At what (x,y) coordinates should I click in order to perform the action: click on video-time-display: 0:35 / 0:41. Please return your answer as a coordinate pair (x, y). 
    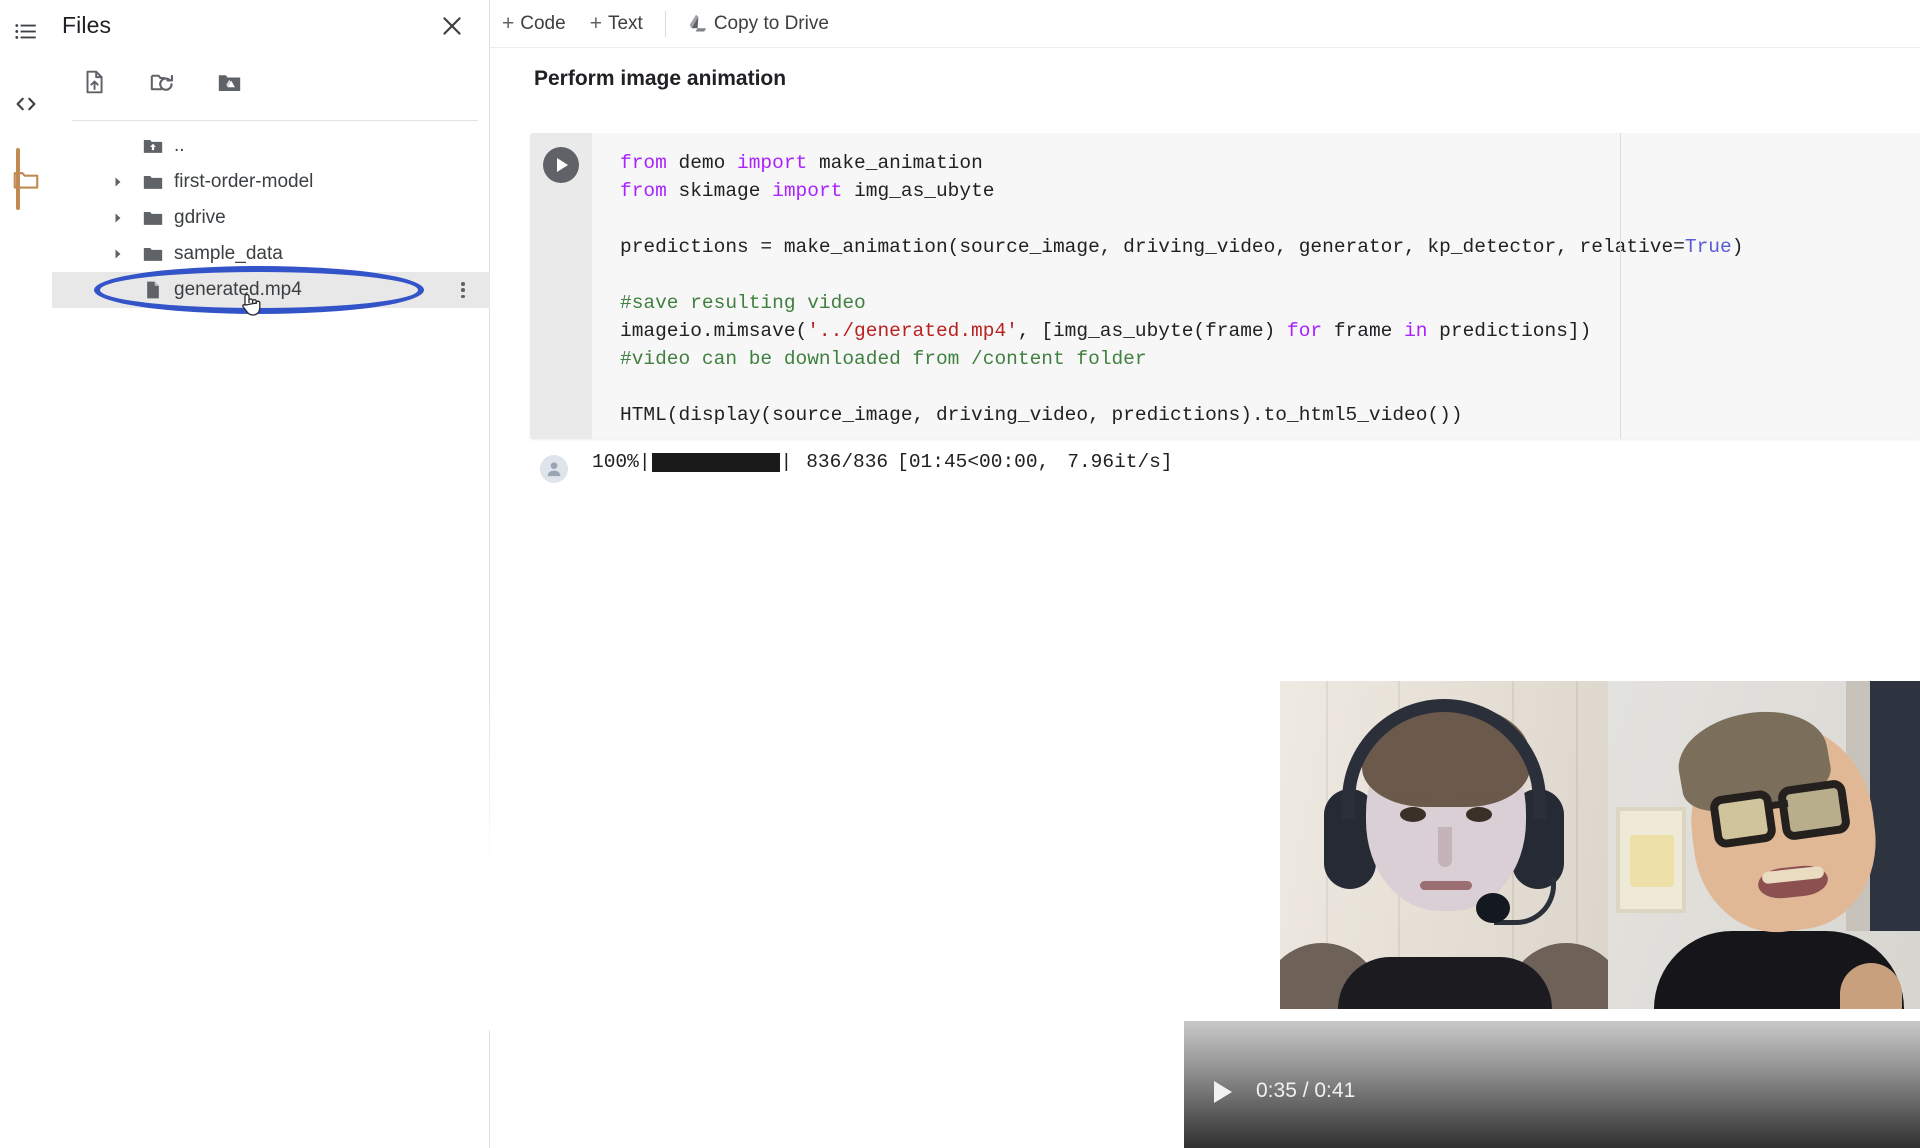
    Looking at the image, I should click on (1306, 1090).